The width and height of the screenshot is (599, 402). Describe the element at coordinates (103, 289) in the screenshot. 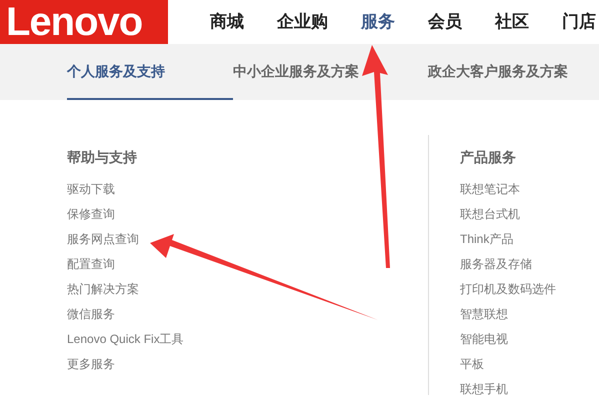

I see `menu-link: 热门解决方案` at that location.